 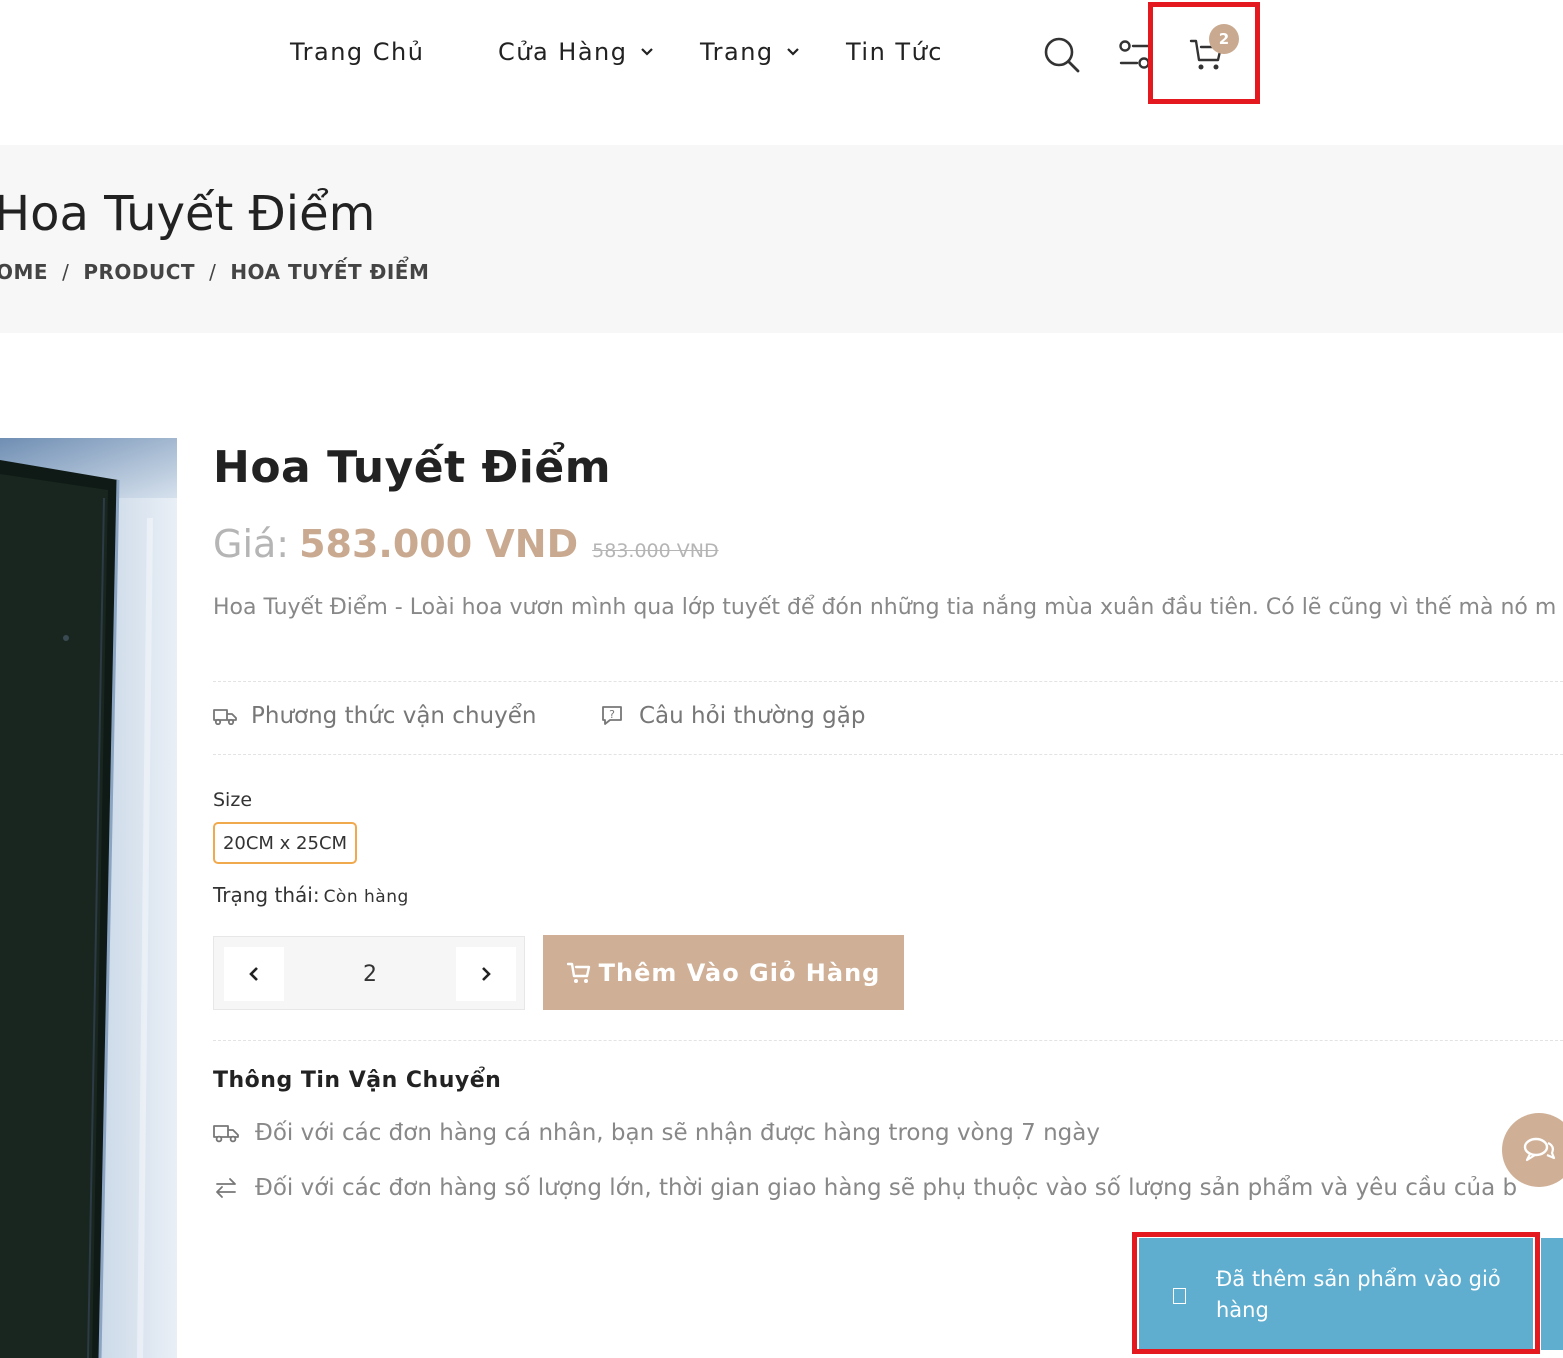 What do you see at coordinates (737, 52) in the screenshot?
I see `nav-pages-label: Trang` at bounding box center [737, 52].